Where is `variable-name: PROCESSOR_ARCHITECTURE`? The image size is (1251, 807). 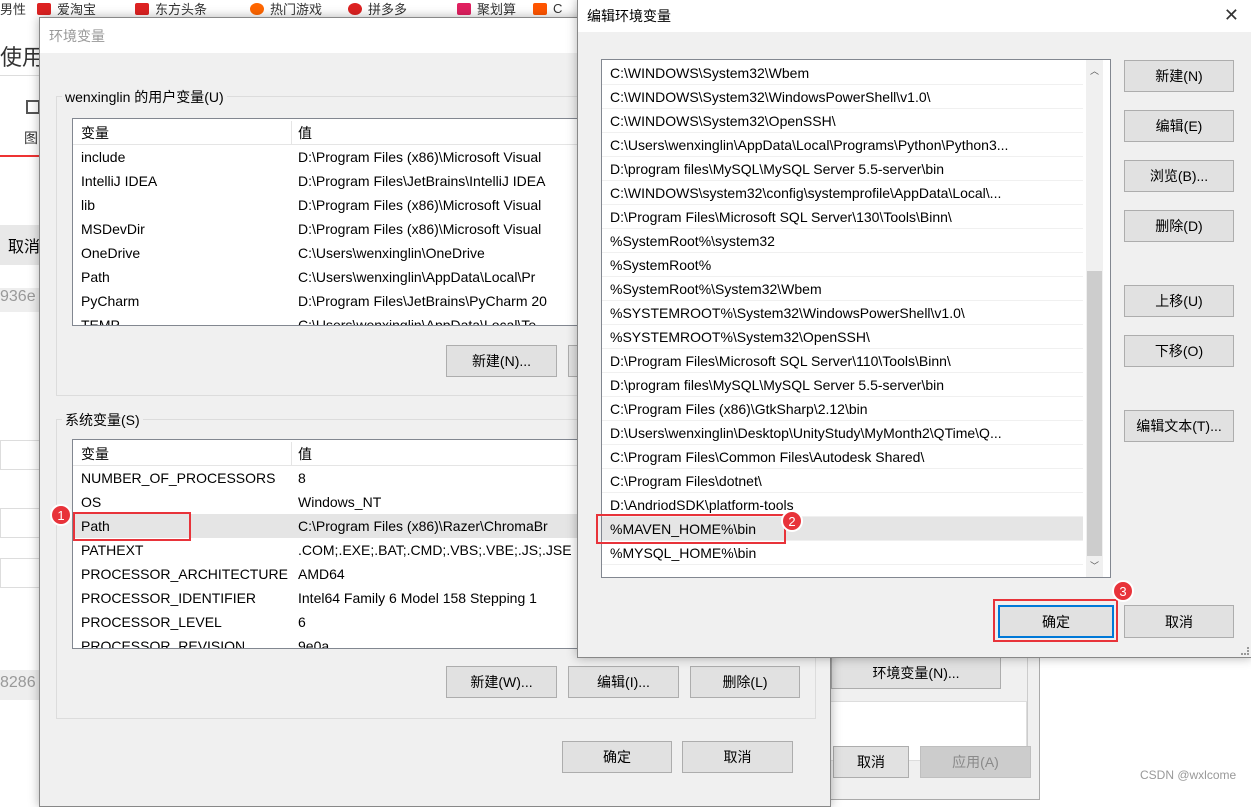
variable-name: PROCESSOR_ARCHITECTURE is located at coordinates (184, 574).